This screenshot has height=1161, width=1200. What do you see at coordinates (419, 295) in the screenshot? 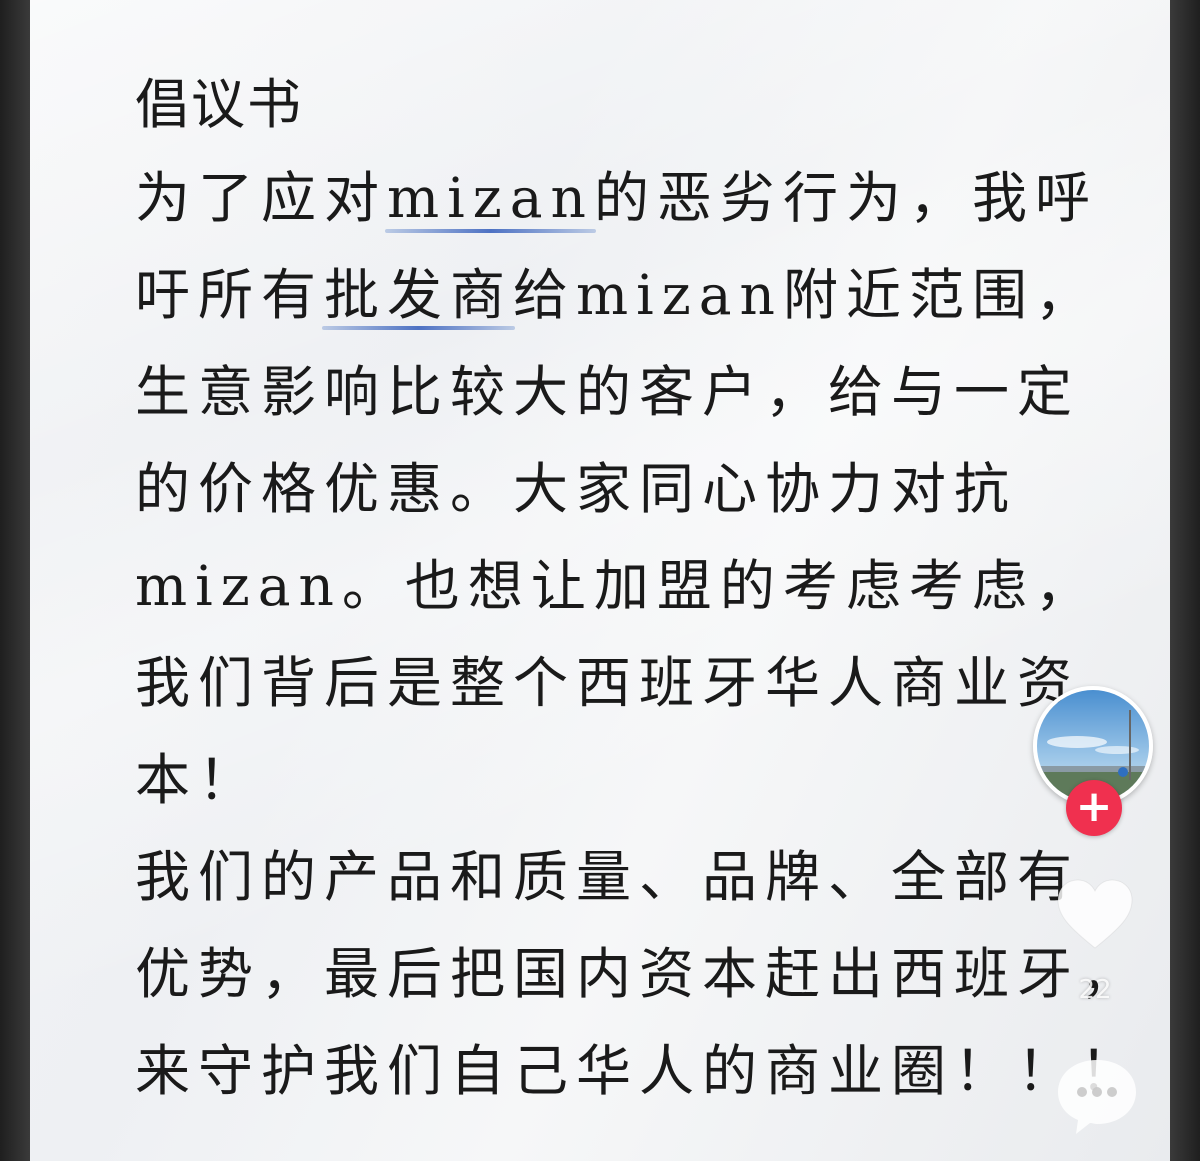
I see `highlighted-keyword: 批发商` at bounding box center [419, 295].